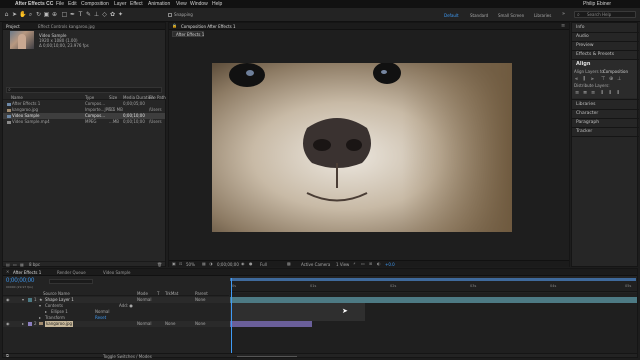 The height and width of the screenshot is (360, 640). What do you see at coordinates (54, 14) in the screenshot?
I see `pan-behind-tool-icon: ⊕` at bounding box center [54, 14].